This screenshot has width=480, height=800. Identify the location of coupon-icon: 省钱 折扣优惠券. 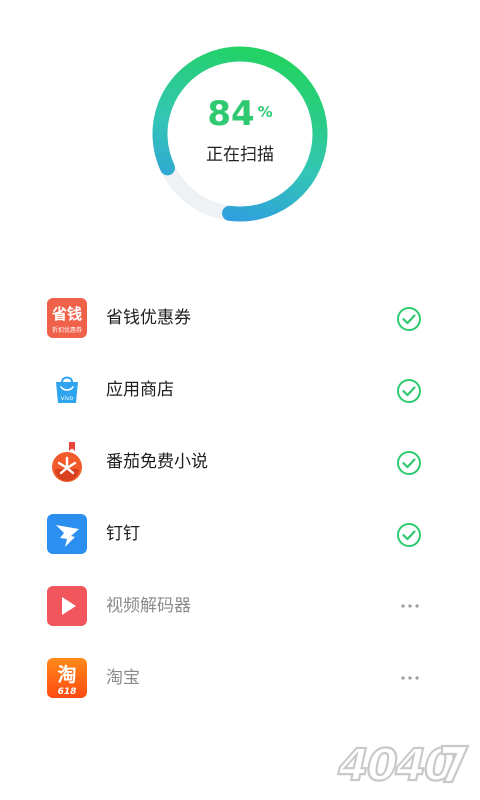
(67, 318).